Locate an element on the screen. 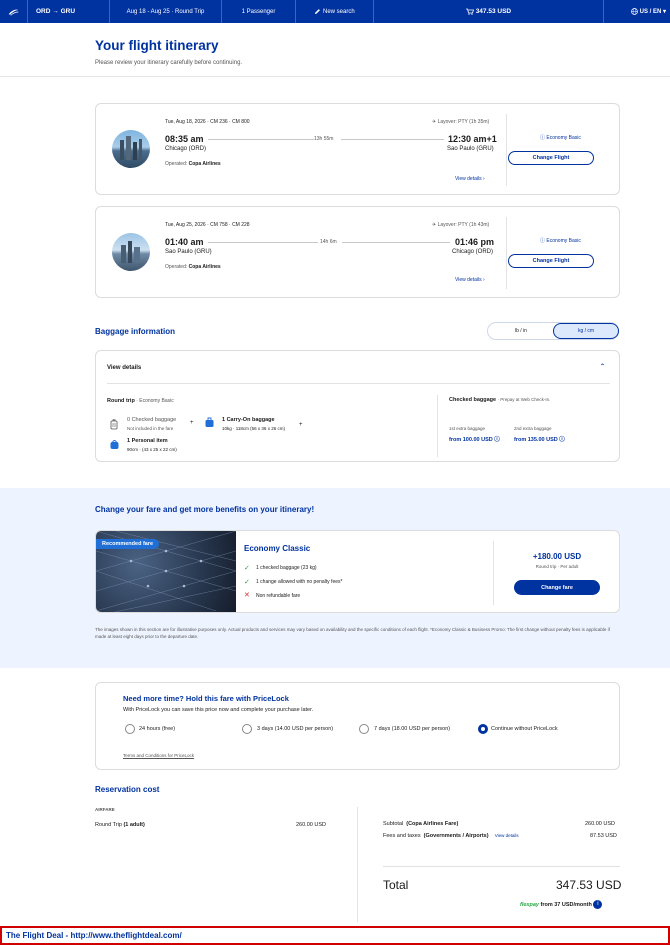 The height and width of the screenshot is (945, 670). checked-bag-title: 0 Checked baggage is located at coordinates (152, 420).